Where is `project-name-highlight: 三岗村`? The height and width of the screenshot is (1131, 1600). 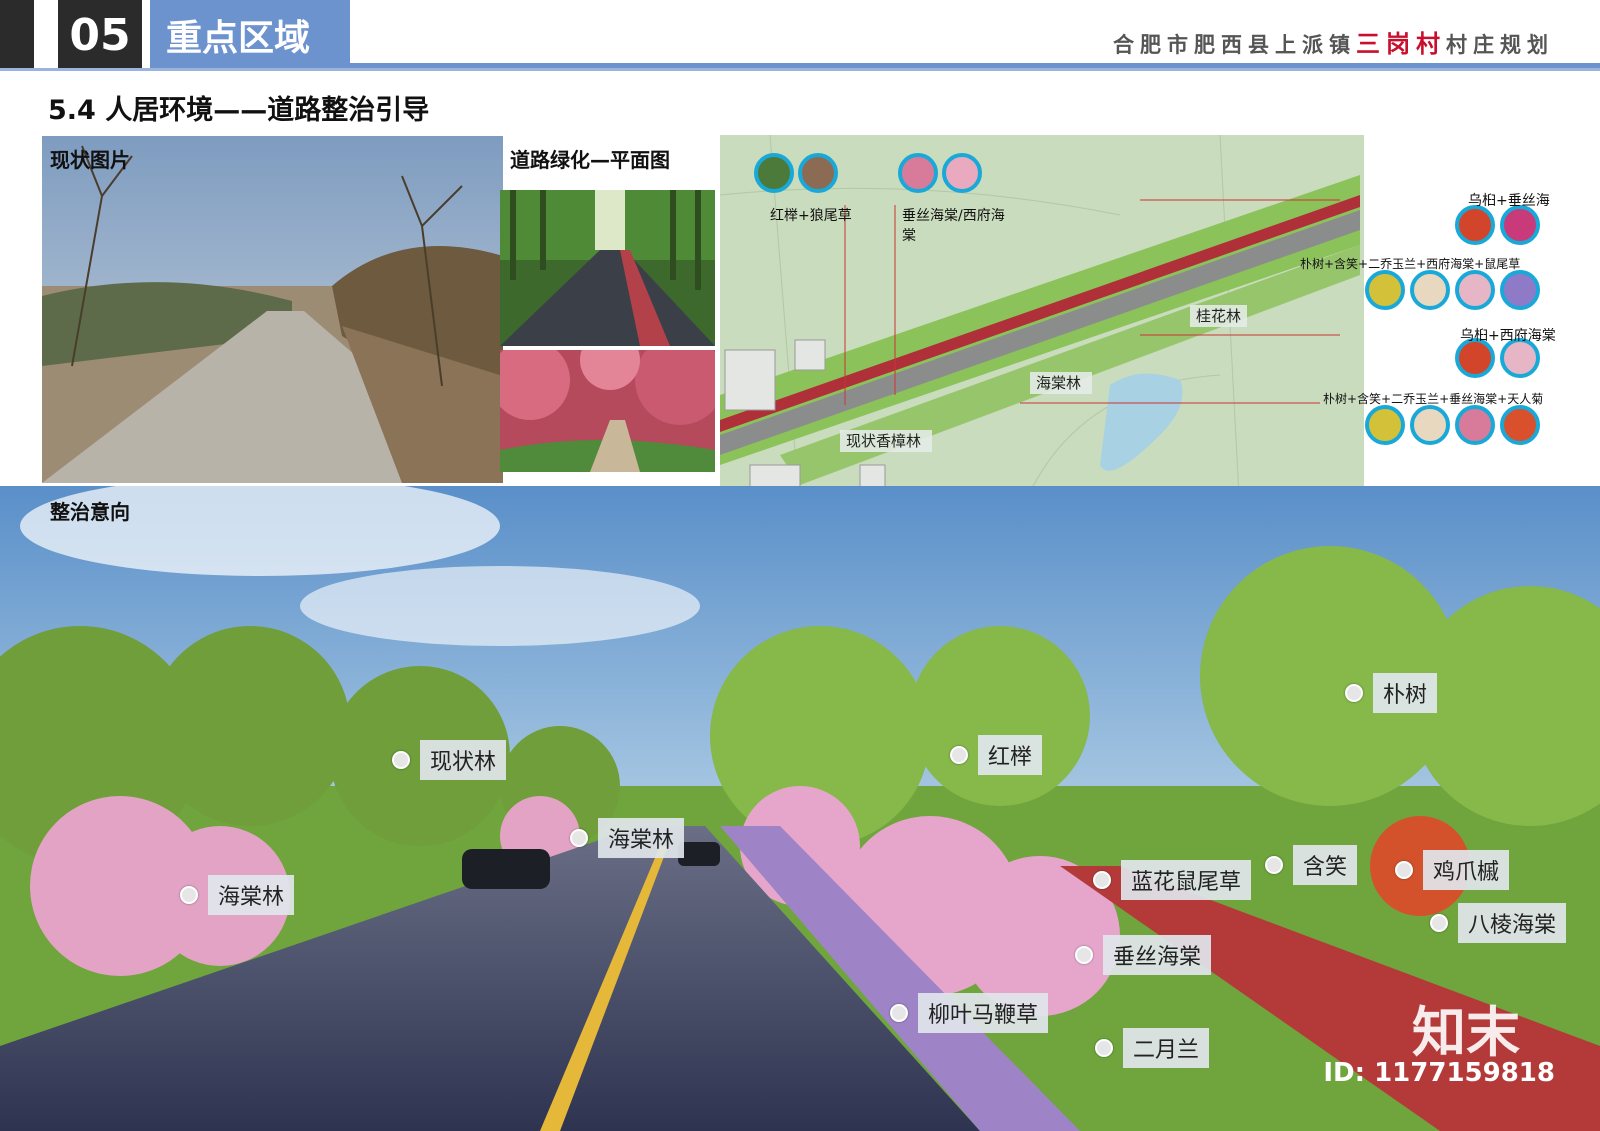 project-name-highlight: 三岗村 is located at coordinates (1401, 44).